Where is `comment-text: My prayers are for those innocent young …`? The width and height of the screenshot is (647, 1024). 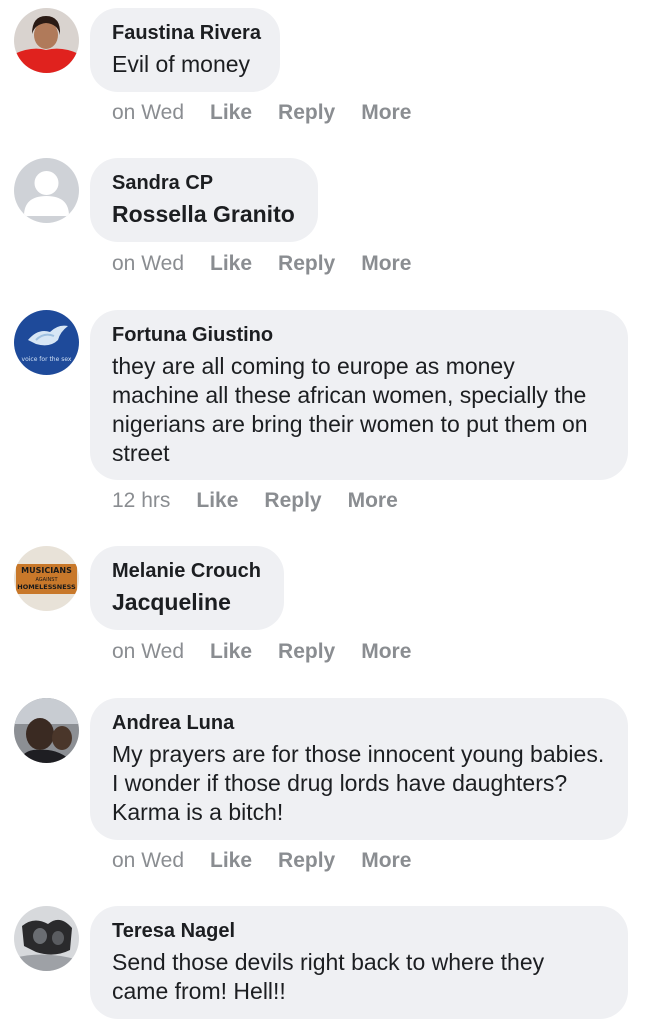 comment-text: My prayers are for those innocent young … is located at coordinates (358, 783).